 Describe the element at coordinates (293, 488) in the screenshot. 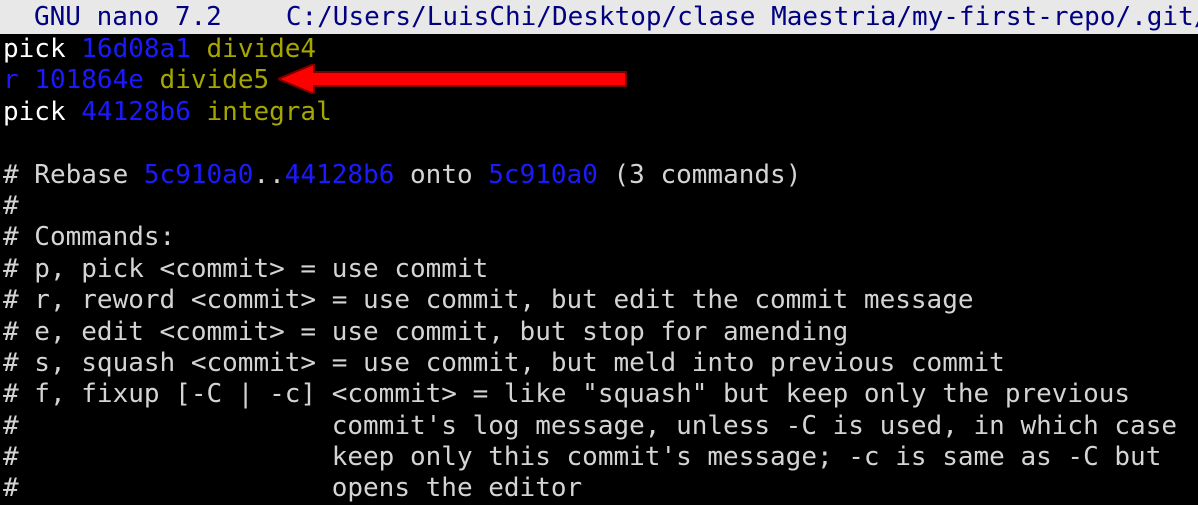

I see `comment-line: # opens the editor` at that location.